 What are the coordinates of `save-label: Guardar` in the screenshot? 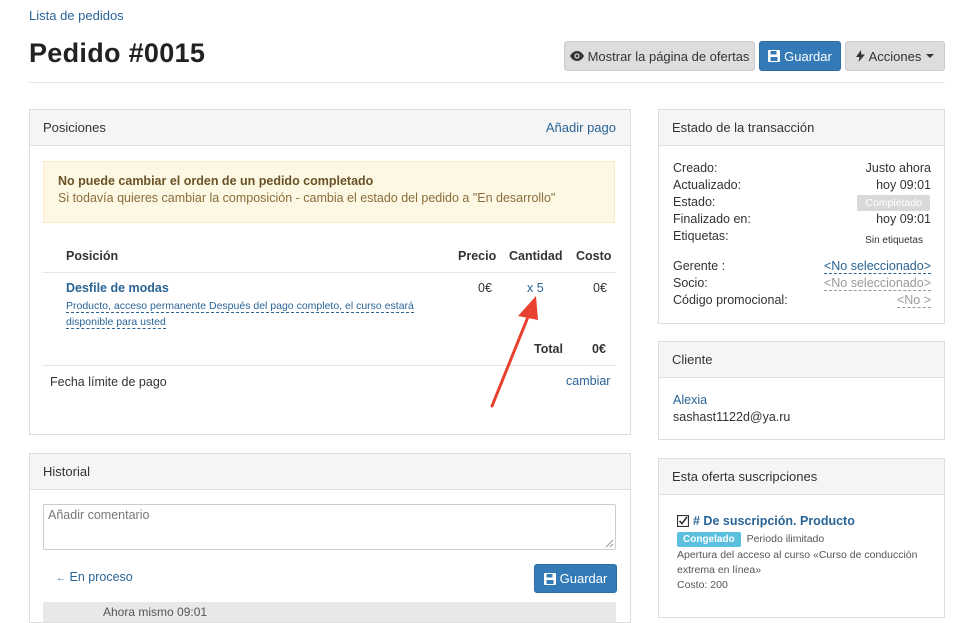 It's located at (808, 56).